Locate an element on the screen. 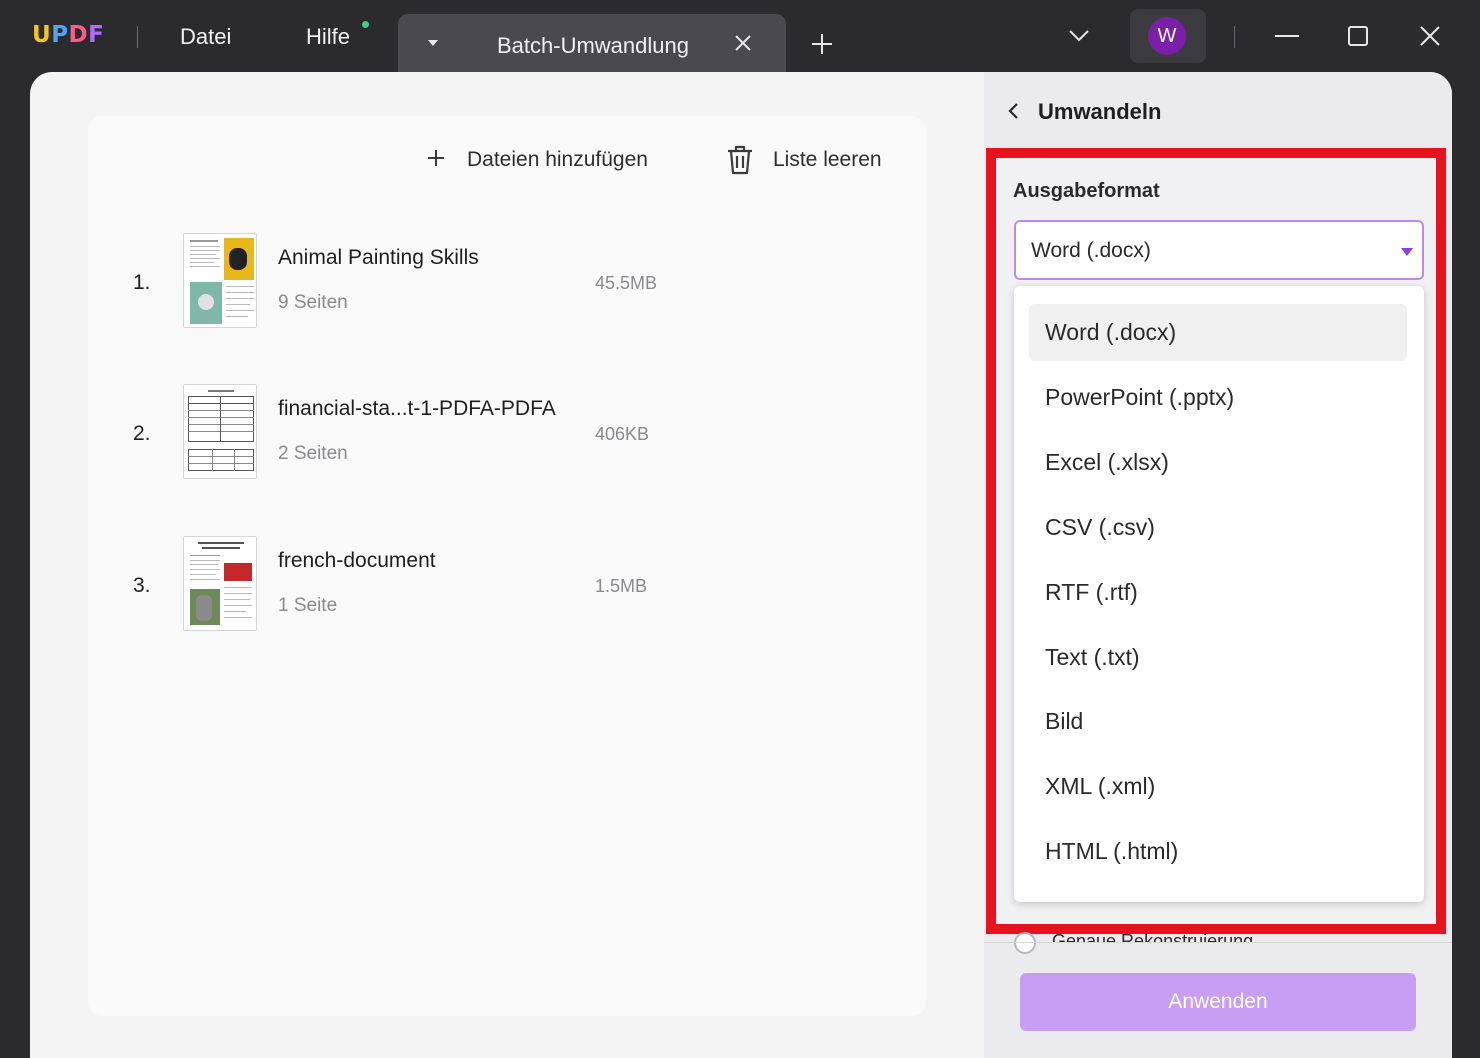  menu-help: Hilfe is located at coordinates (328, 37).